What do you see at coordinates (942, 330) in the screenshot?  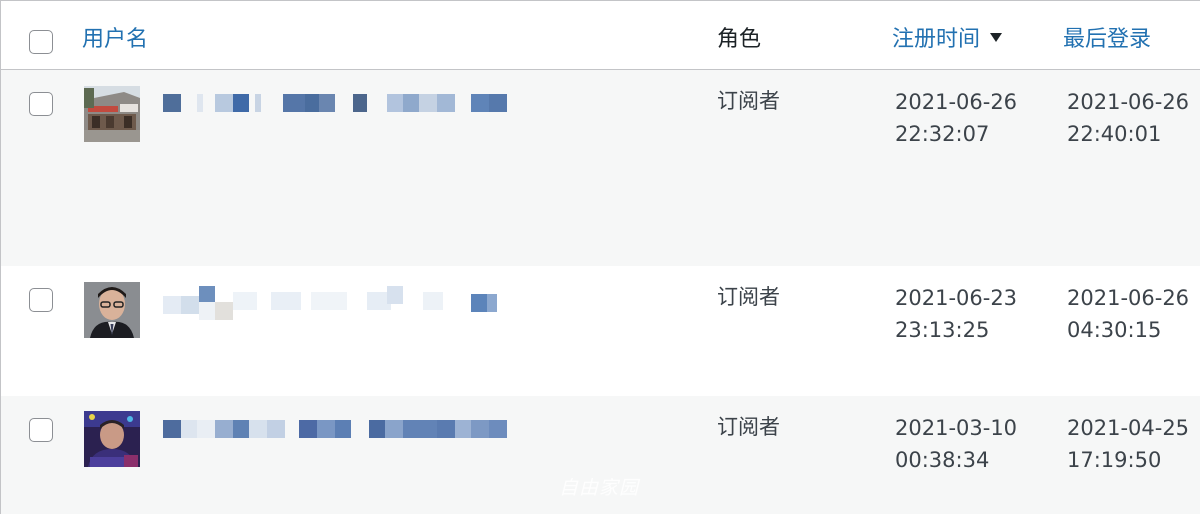 I see `registered-time: 23:13:25` at bounding box center [942, 330].